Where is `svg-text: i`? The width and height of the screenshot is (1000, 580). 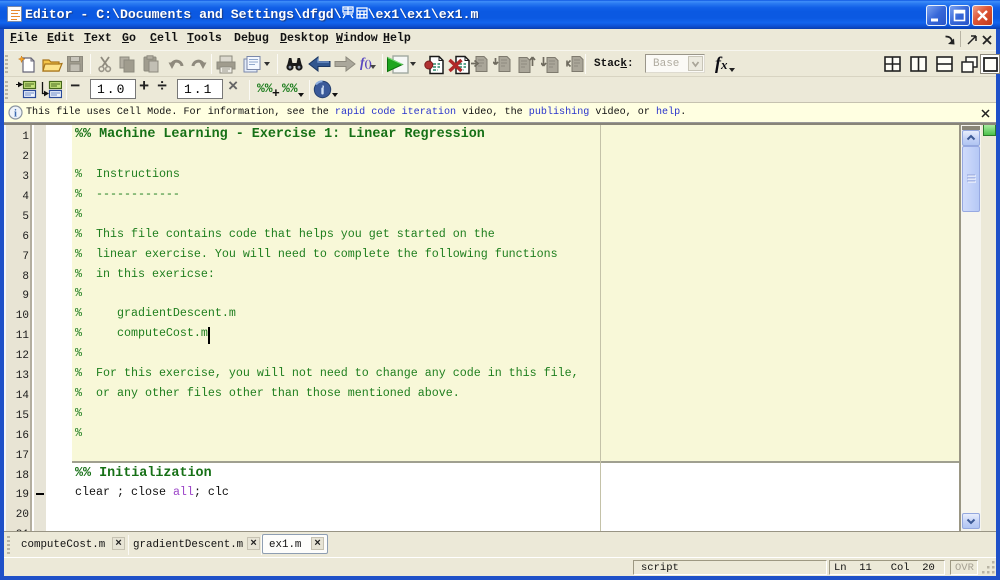
svg-text: i is located at coordinates (15, 114).